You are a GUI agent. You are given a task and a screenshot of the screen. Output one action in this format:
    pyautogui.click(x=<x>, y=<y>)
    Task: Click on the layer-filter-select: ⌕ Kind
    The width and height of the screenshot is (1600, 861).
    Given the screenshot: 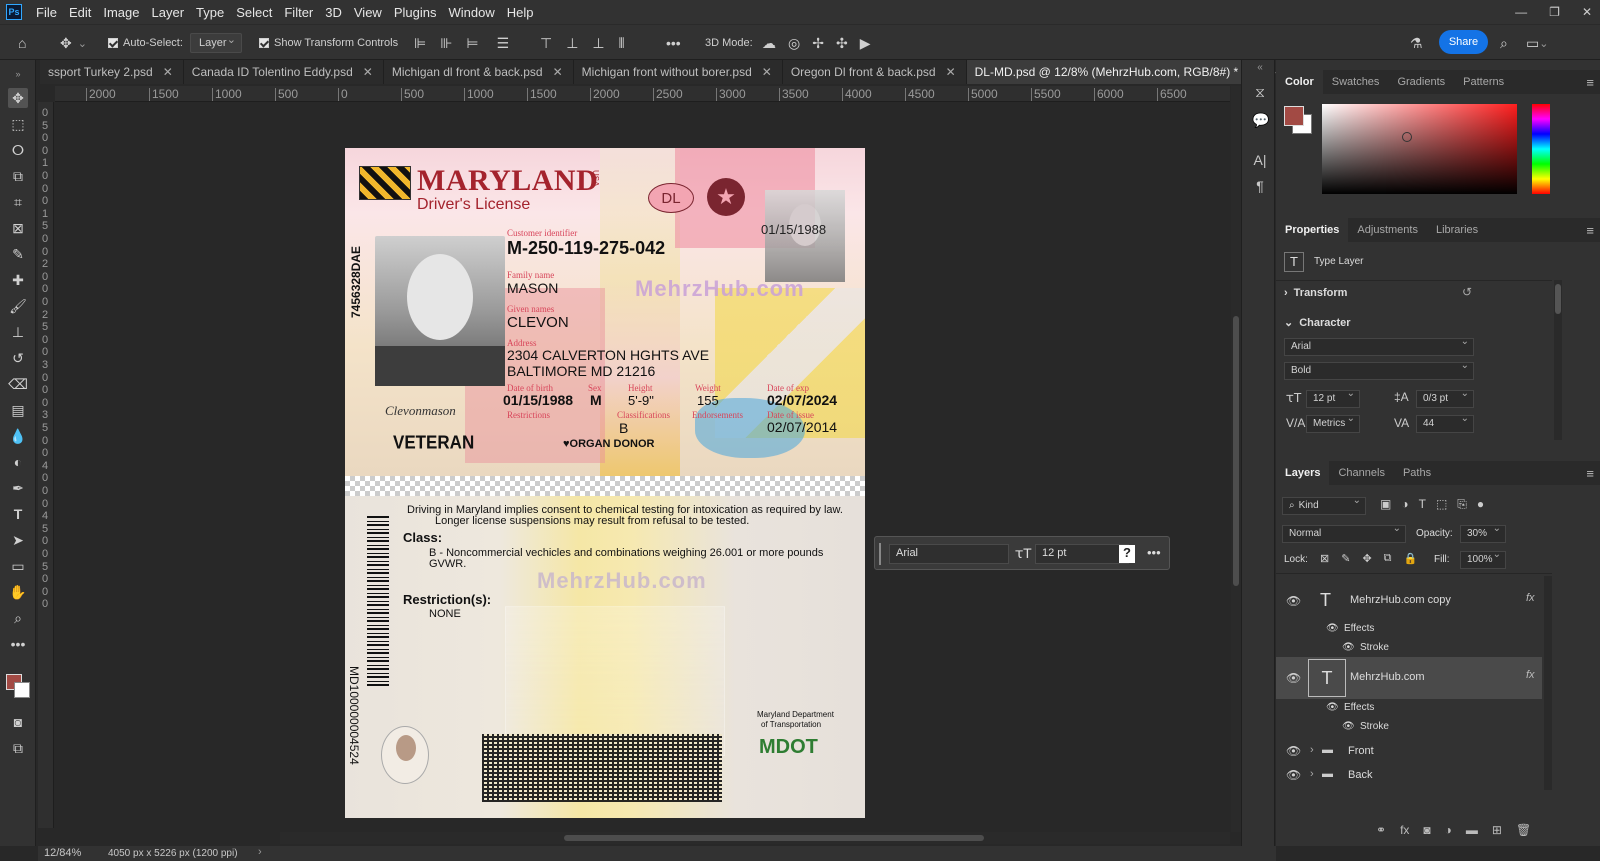 What is the action you would take?
    pyautogui.click(x=1324, y=505)
    